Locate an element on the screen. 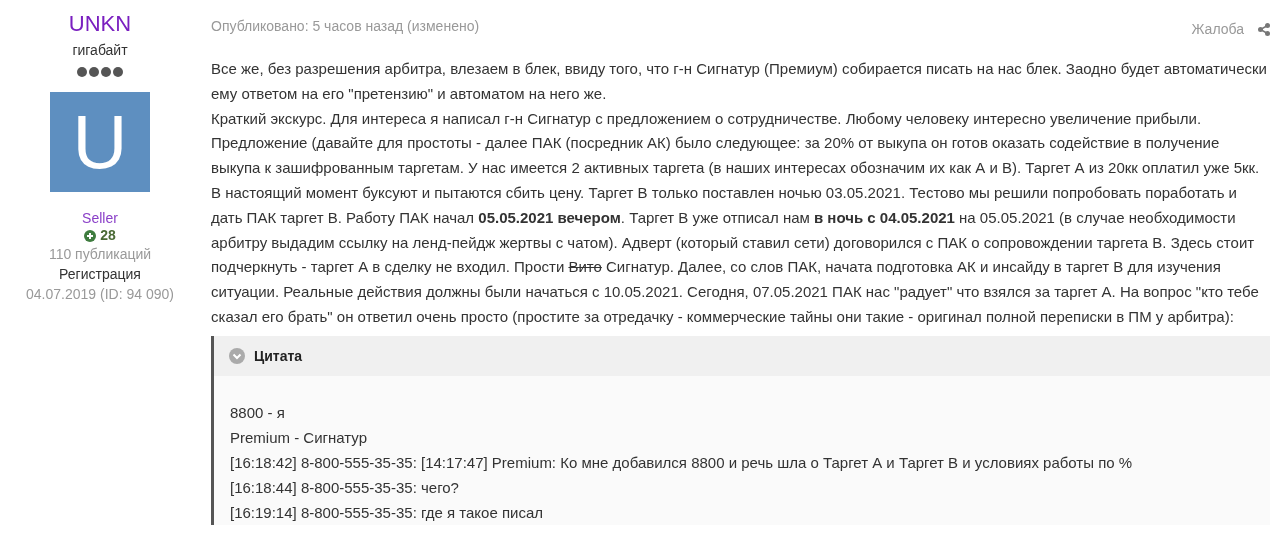  quote-line: 8800 - я is located at coordinates (258, 412).